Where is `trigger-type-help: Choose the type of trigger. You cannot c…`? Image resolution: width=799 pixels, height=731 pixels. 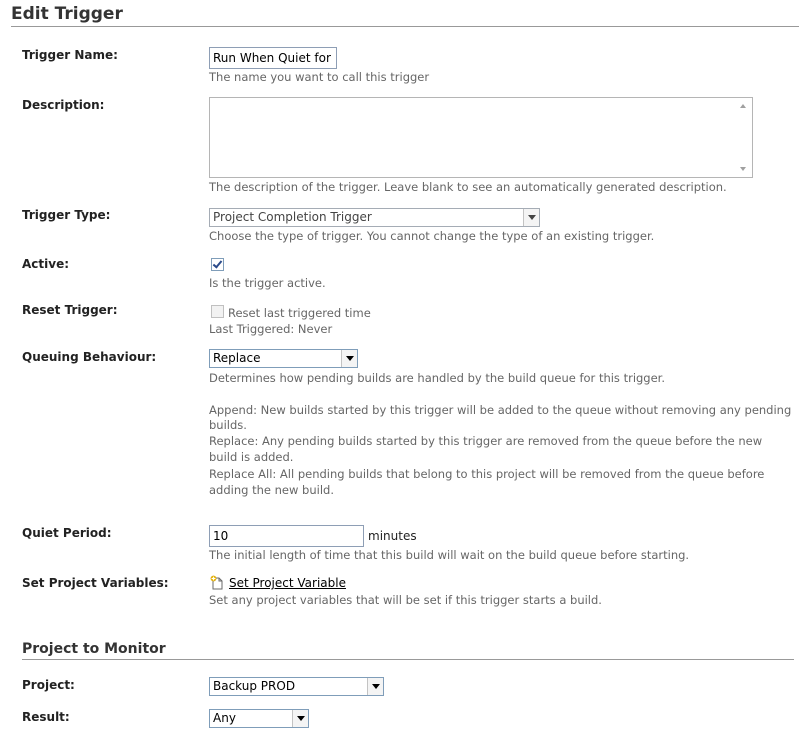 trigger-type-help: Choose the type of trigger. You cannot c… is located at coordinates (432, 236).